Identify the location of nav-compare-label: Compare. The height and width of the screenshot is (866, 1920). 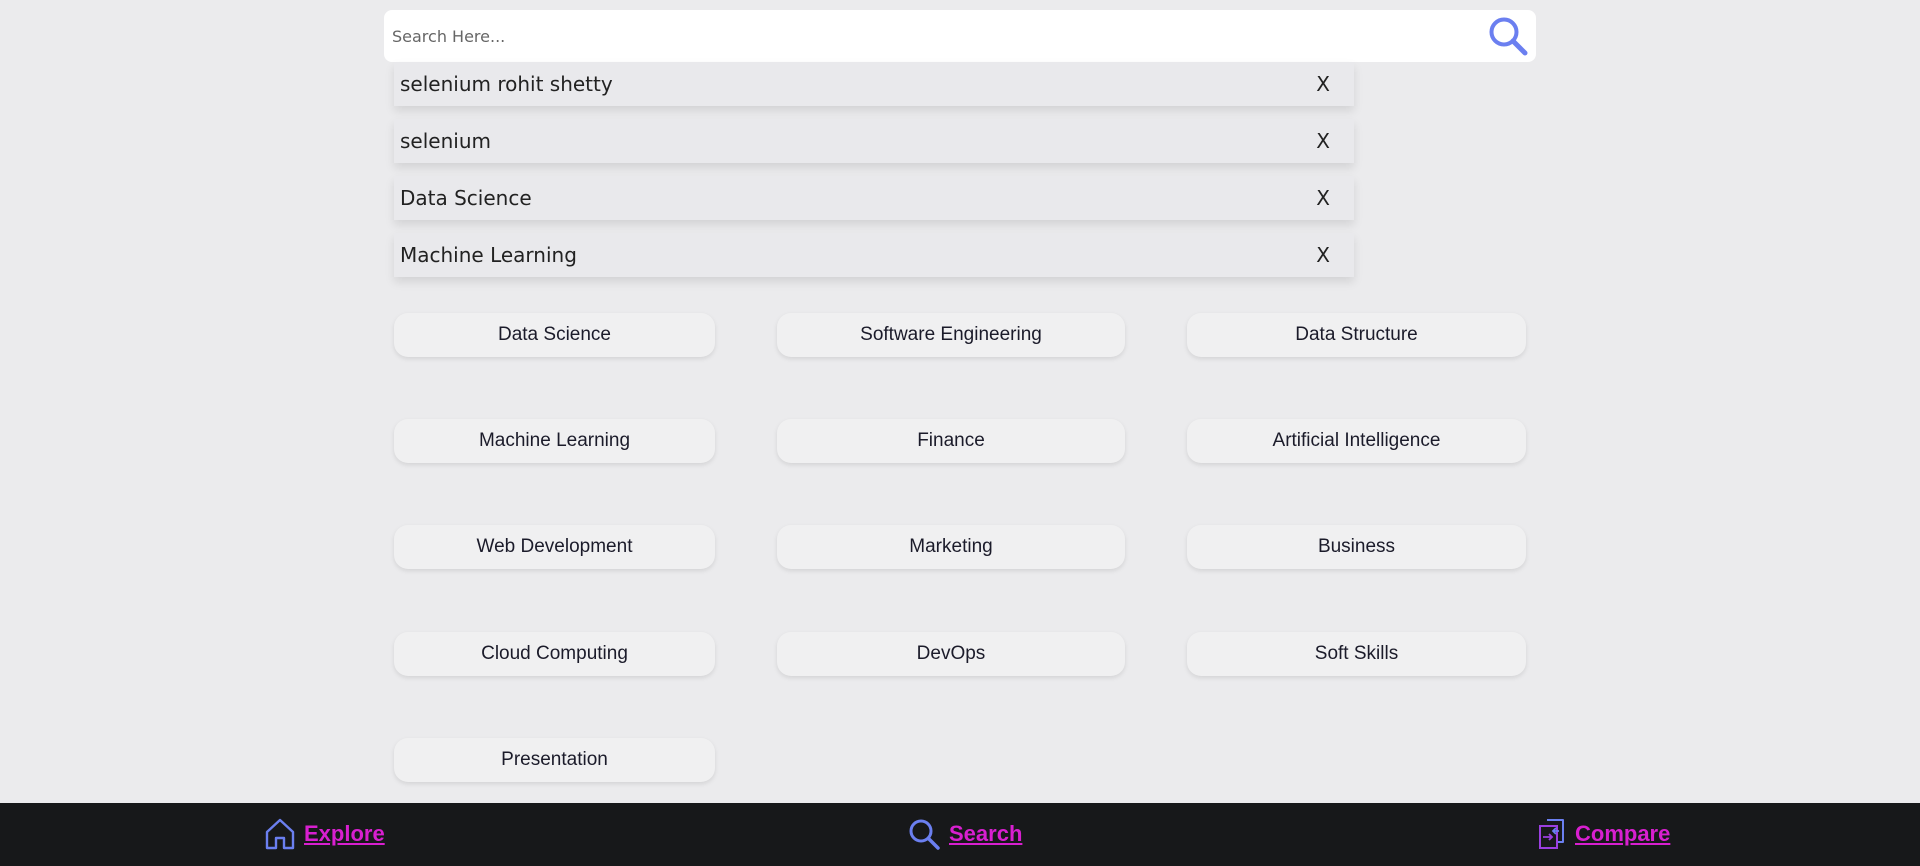
(1622, 834).